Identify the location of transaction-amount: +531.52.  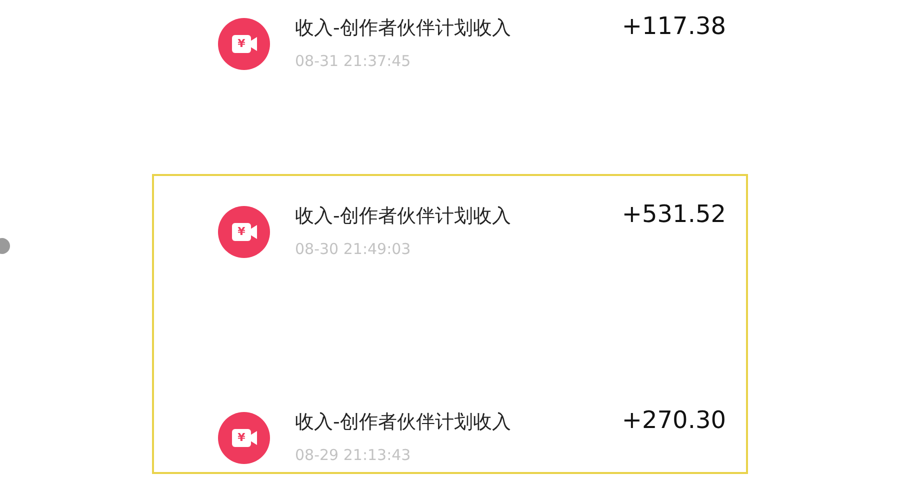
(674, 214).